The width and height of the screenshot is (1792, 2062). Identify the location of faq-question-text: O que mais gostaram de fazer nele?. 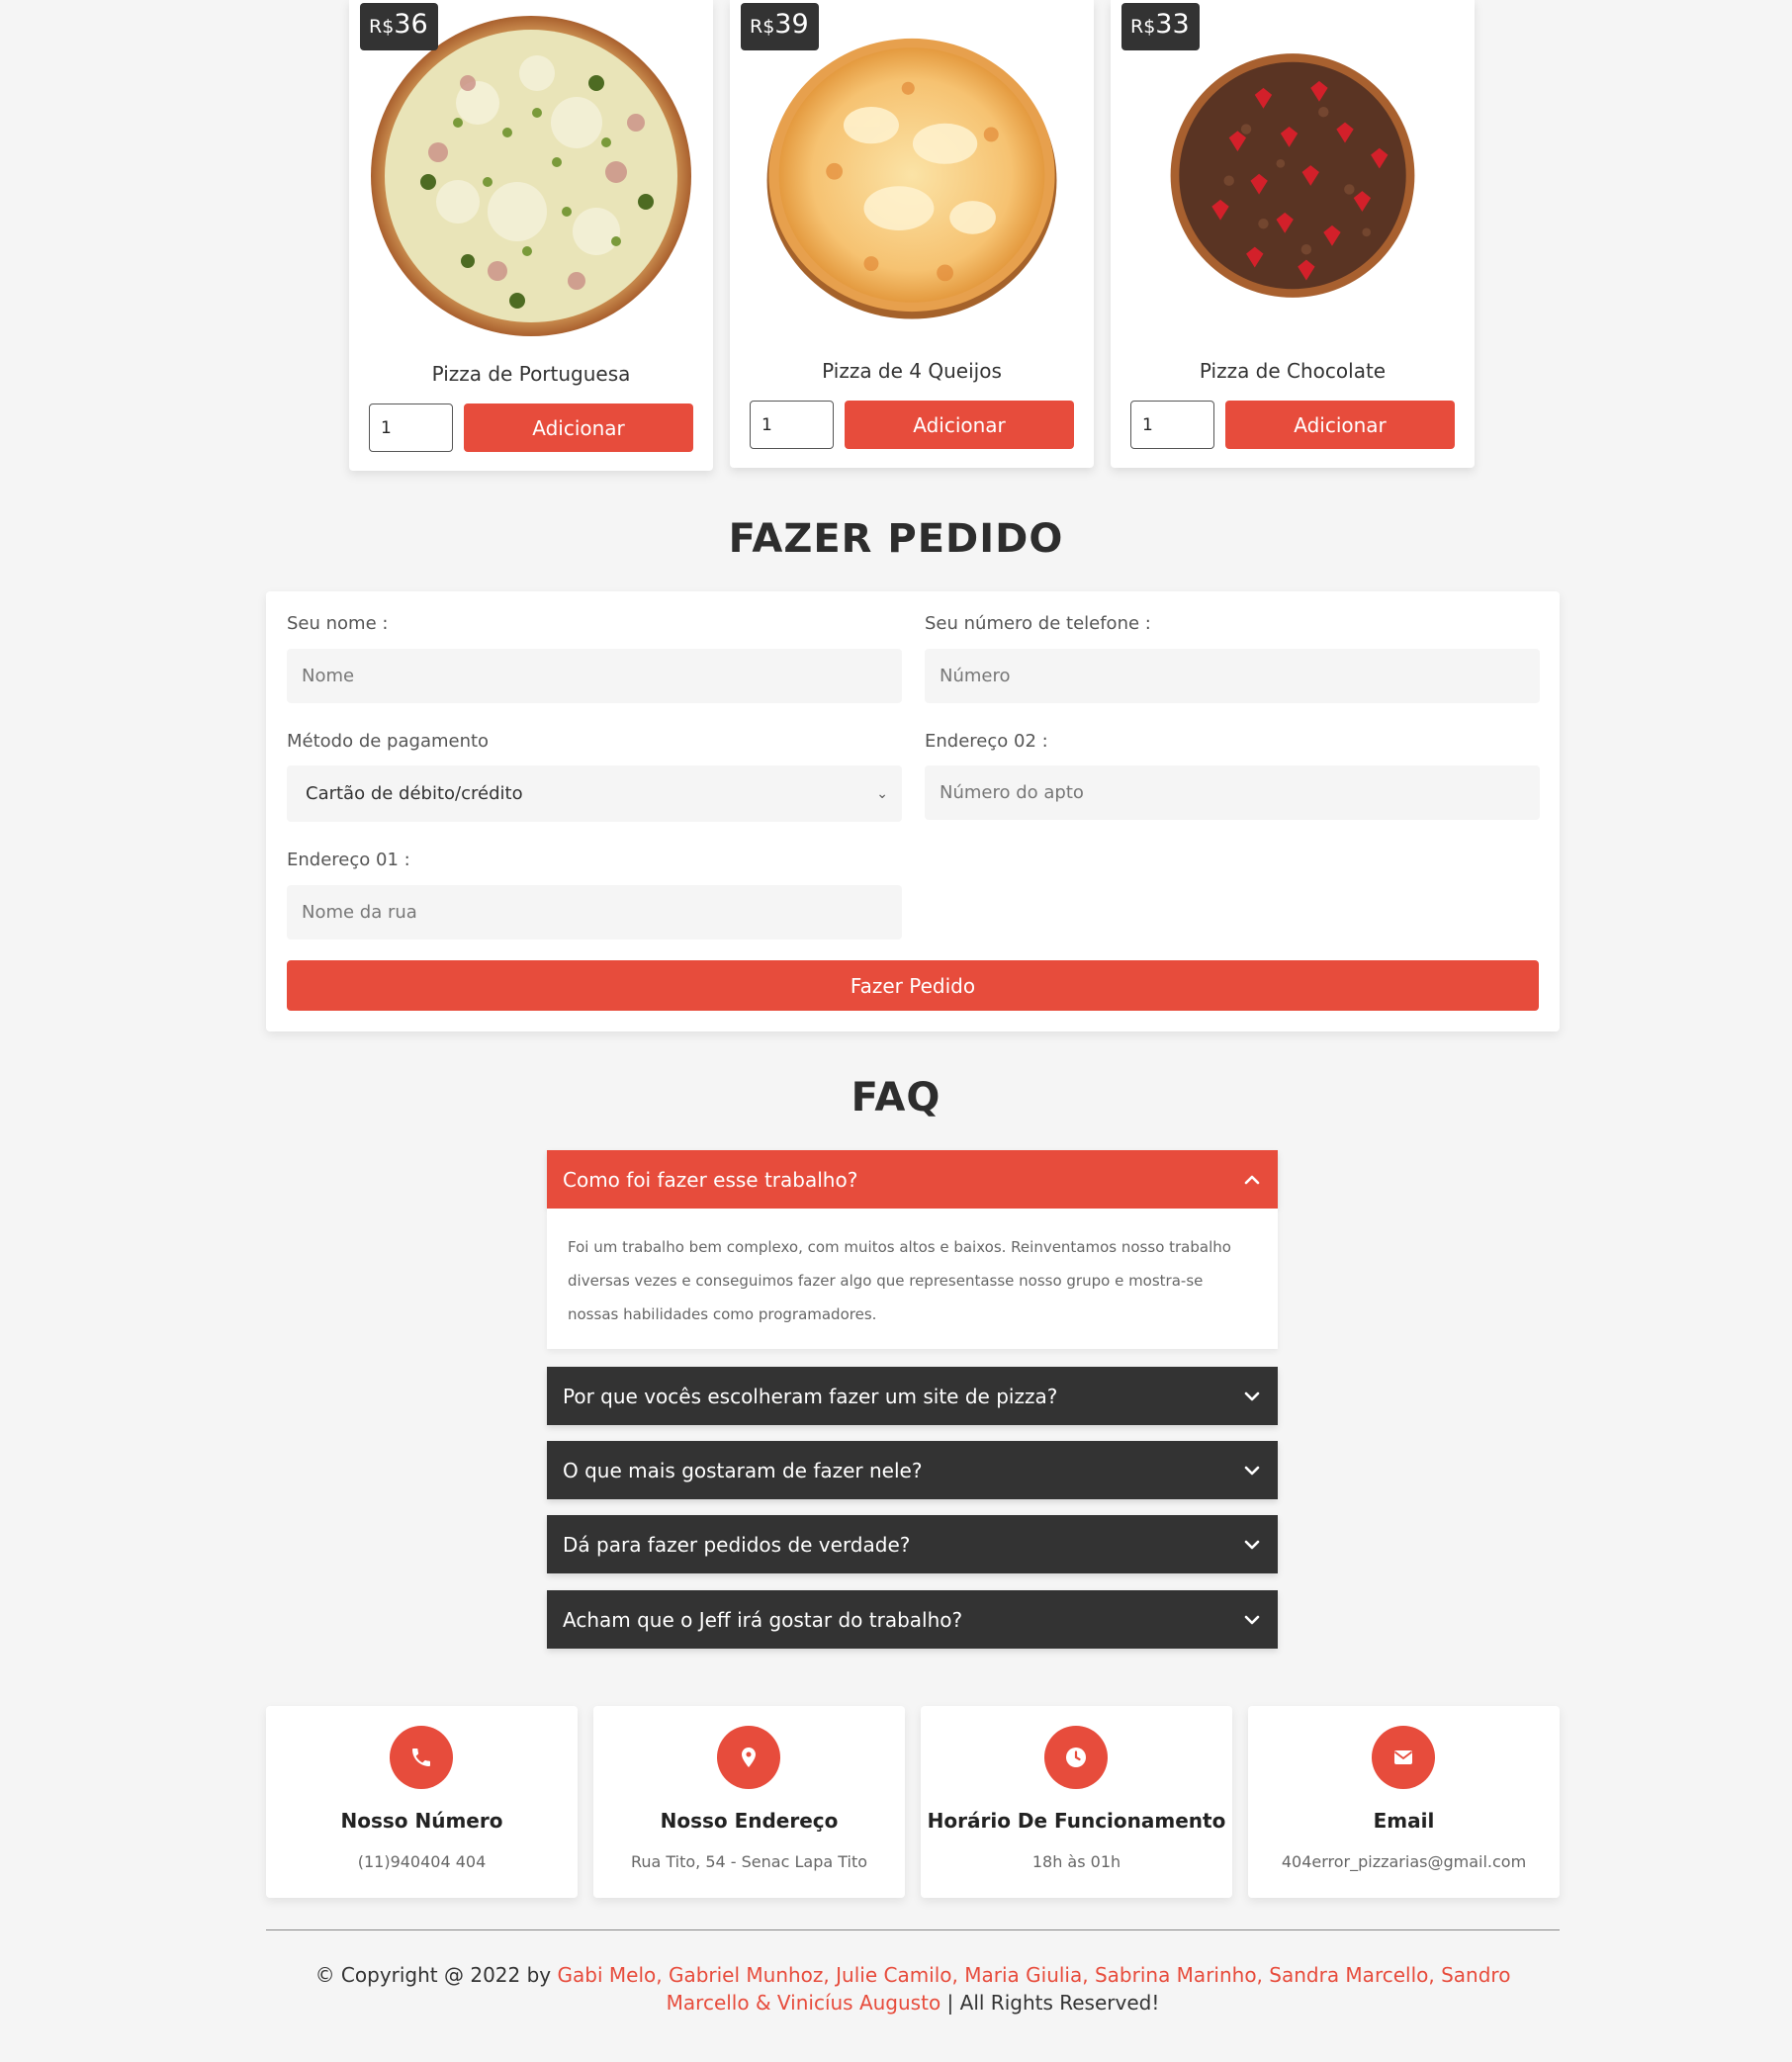
(743, 1470).